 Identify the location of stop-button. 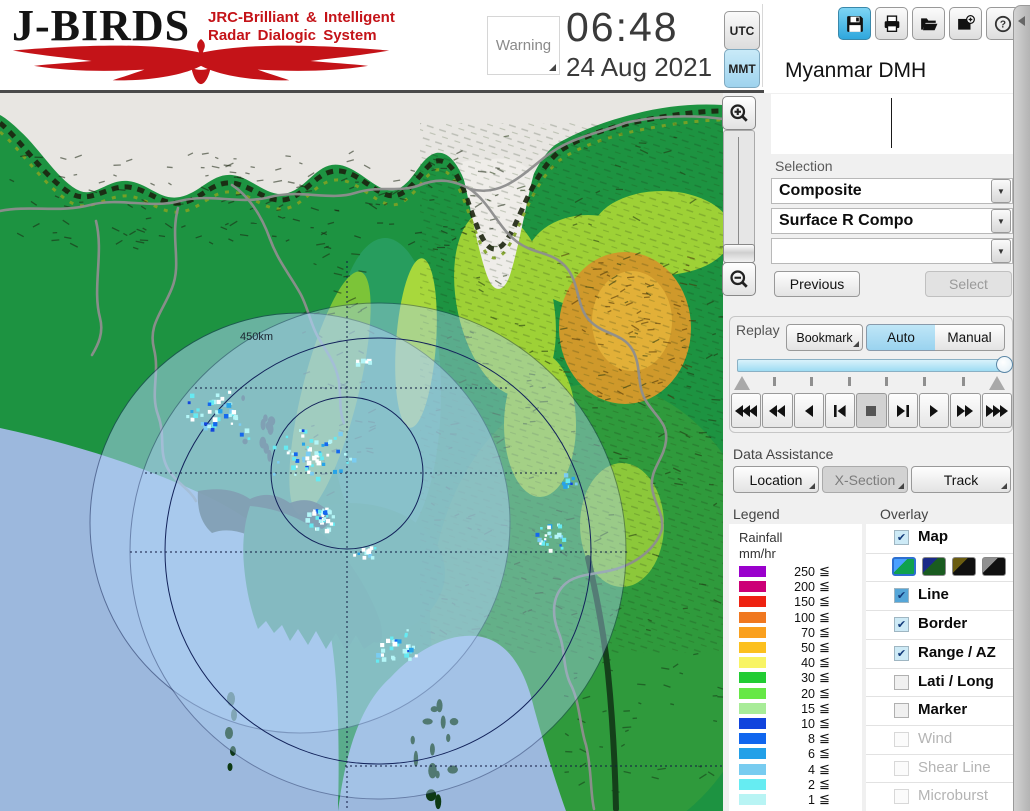
(871, 410).